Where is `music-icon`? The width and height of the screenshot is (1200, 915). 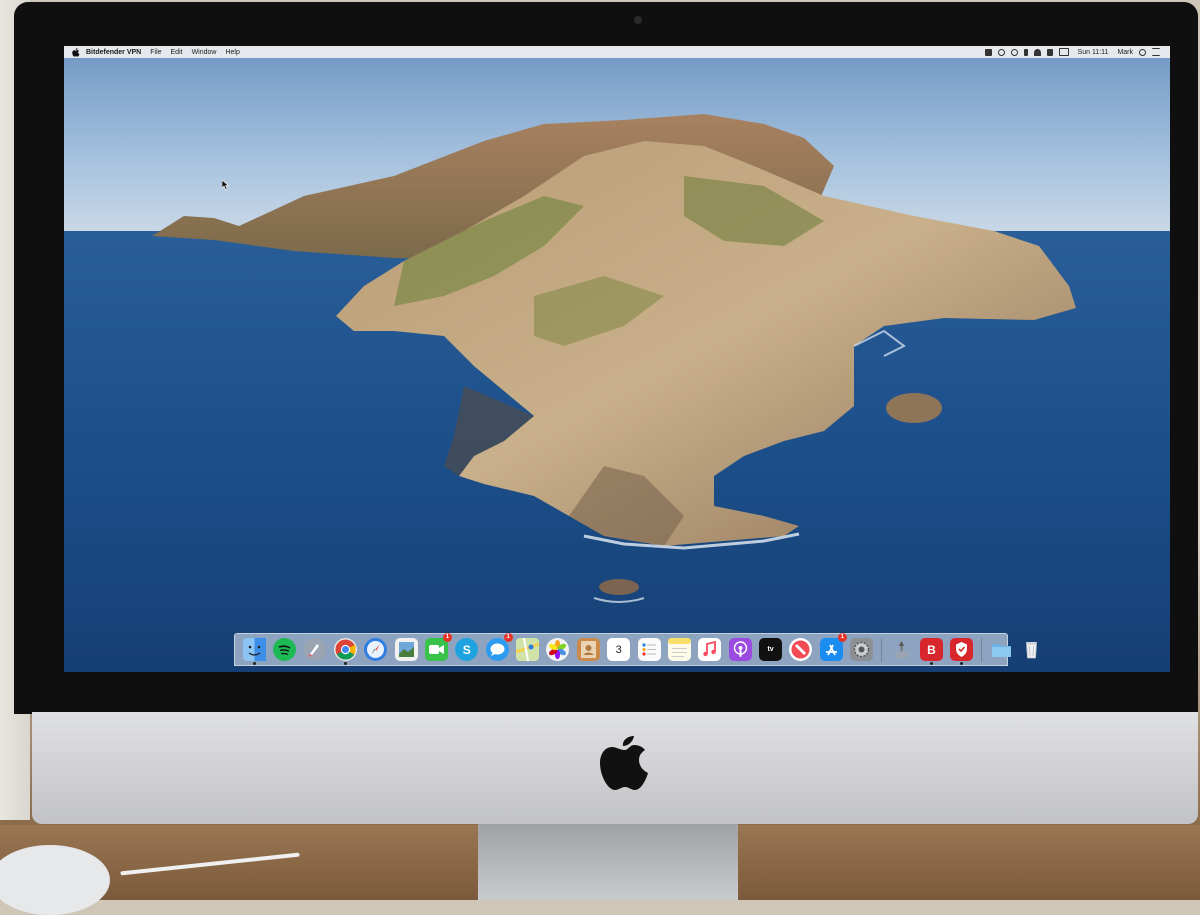
music-icon is located at coordinates (710, 649).